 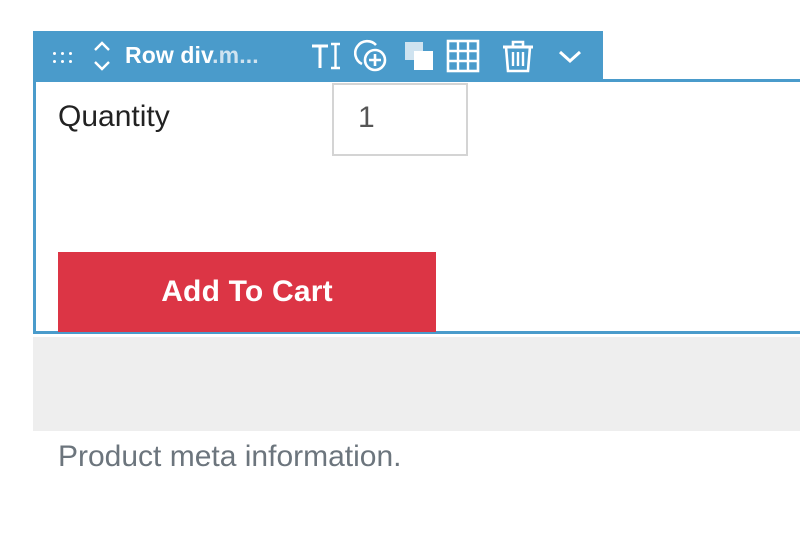 I want to click on grid-icon, so click(x=463, y=56).